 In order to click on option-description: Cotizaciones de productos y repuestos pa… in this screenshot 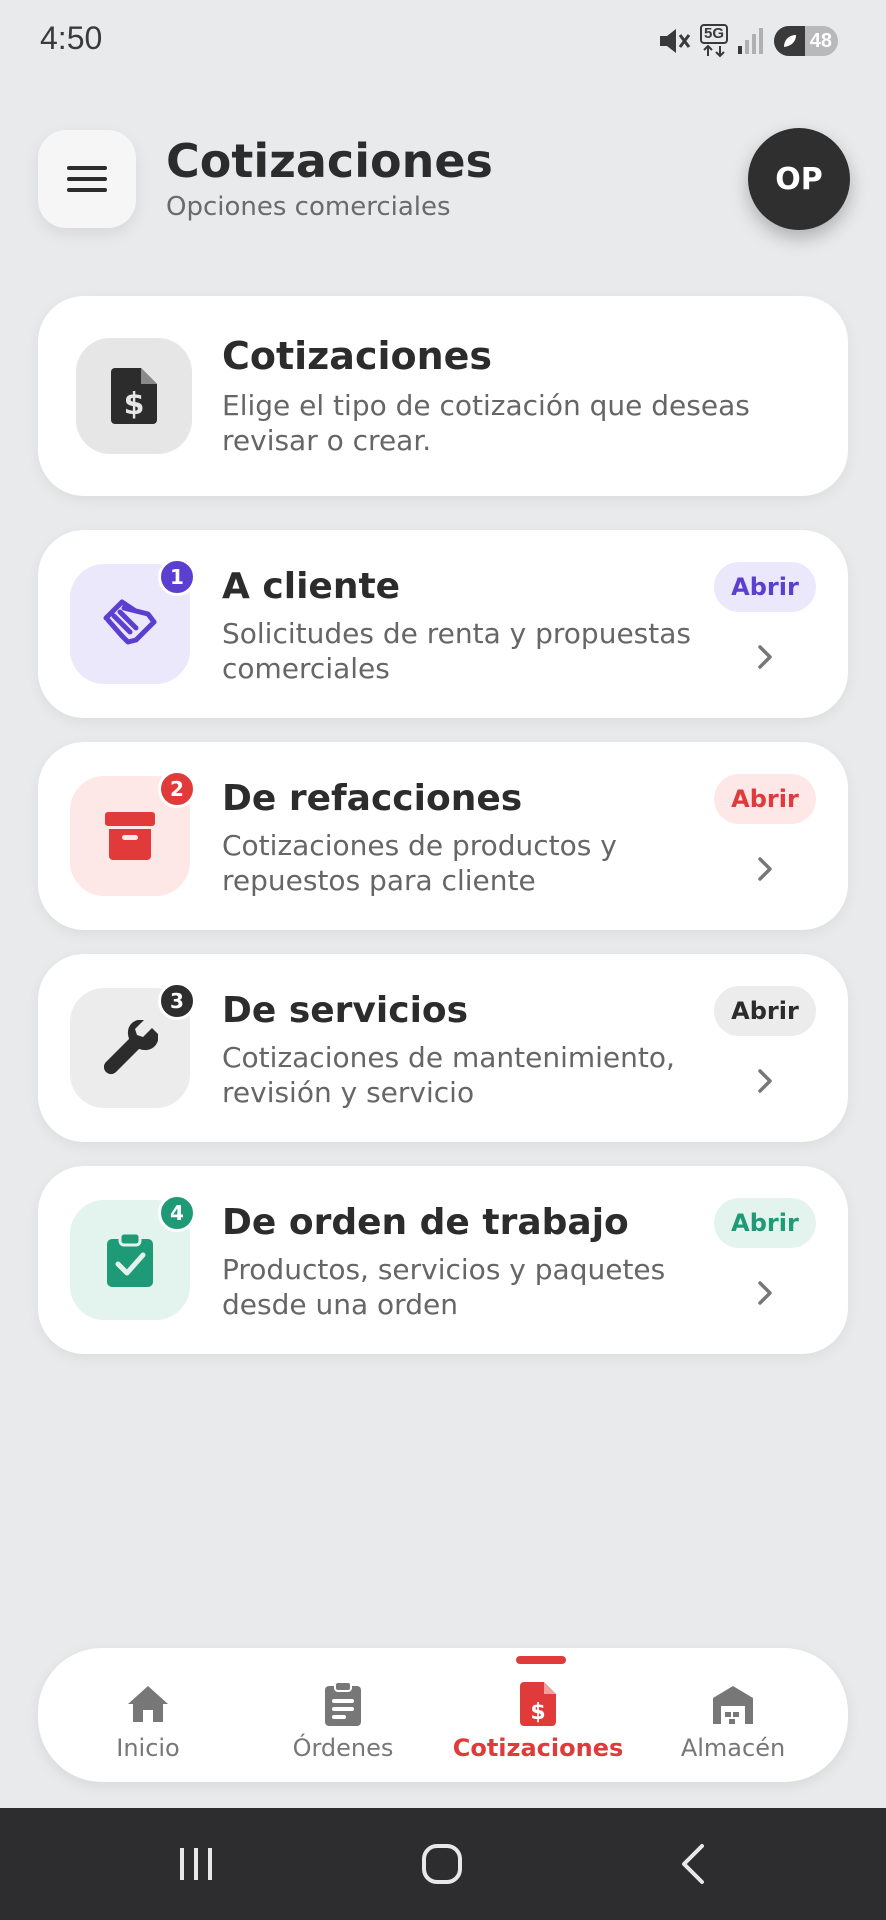, I will do `click(419, 863)`.